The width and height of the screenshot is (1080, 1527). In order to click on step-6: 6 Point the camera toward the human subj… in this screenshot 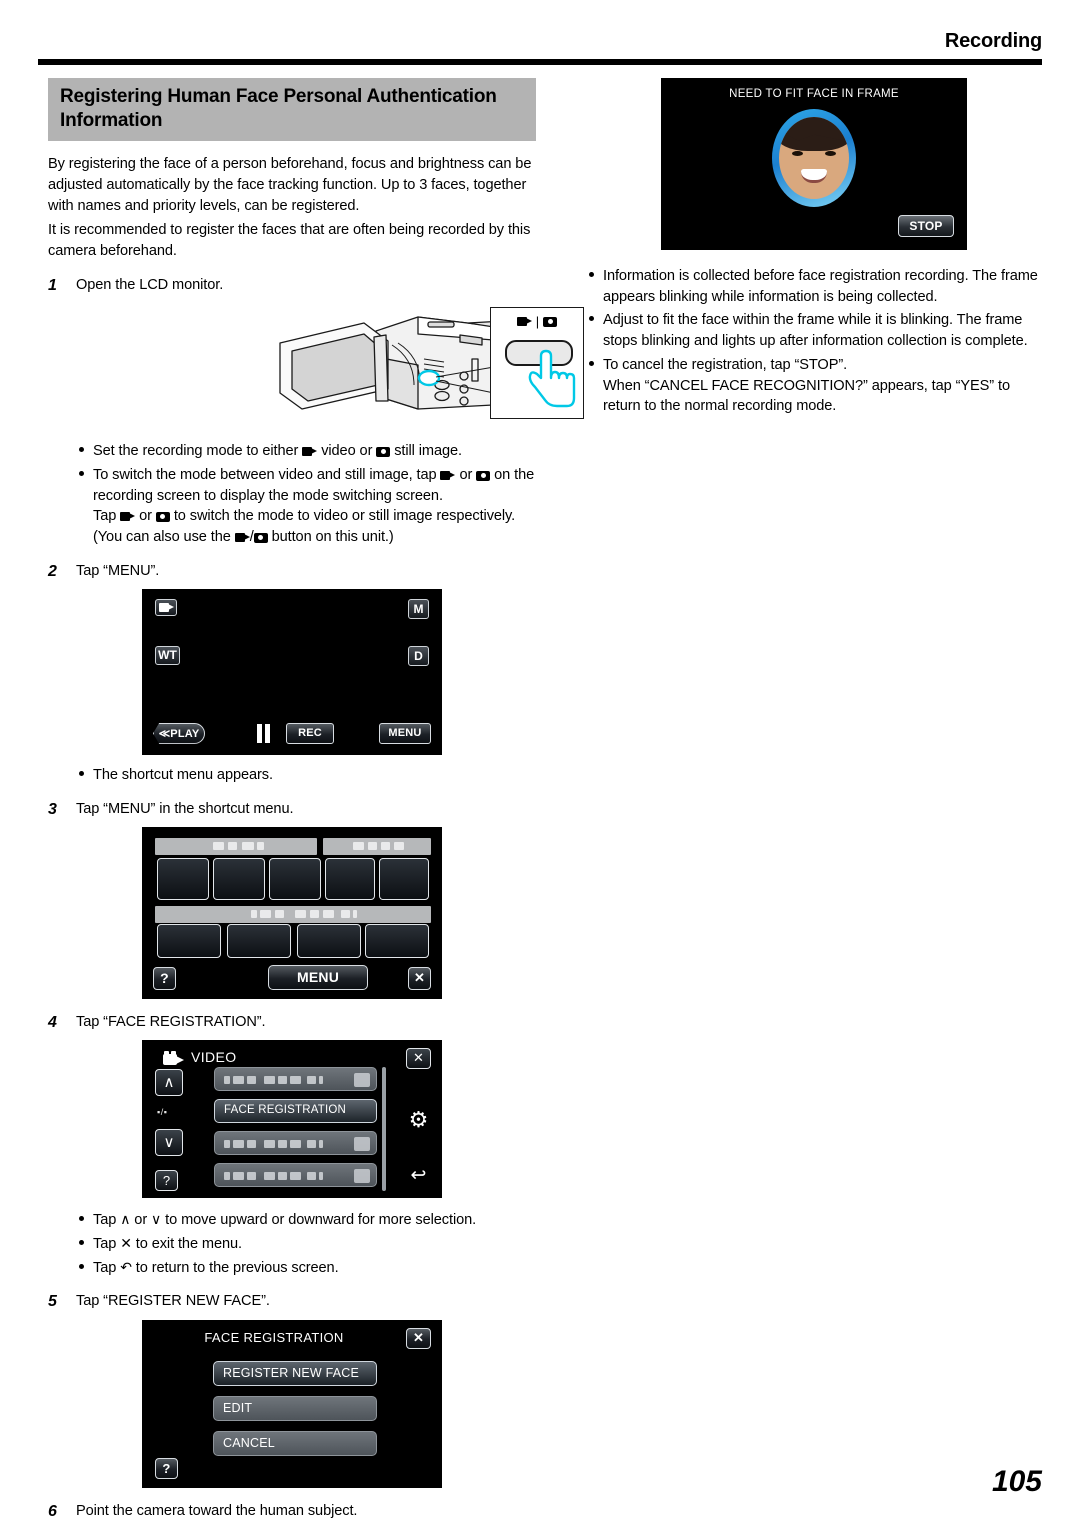, I will do `click(292, 1512)`.